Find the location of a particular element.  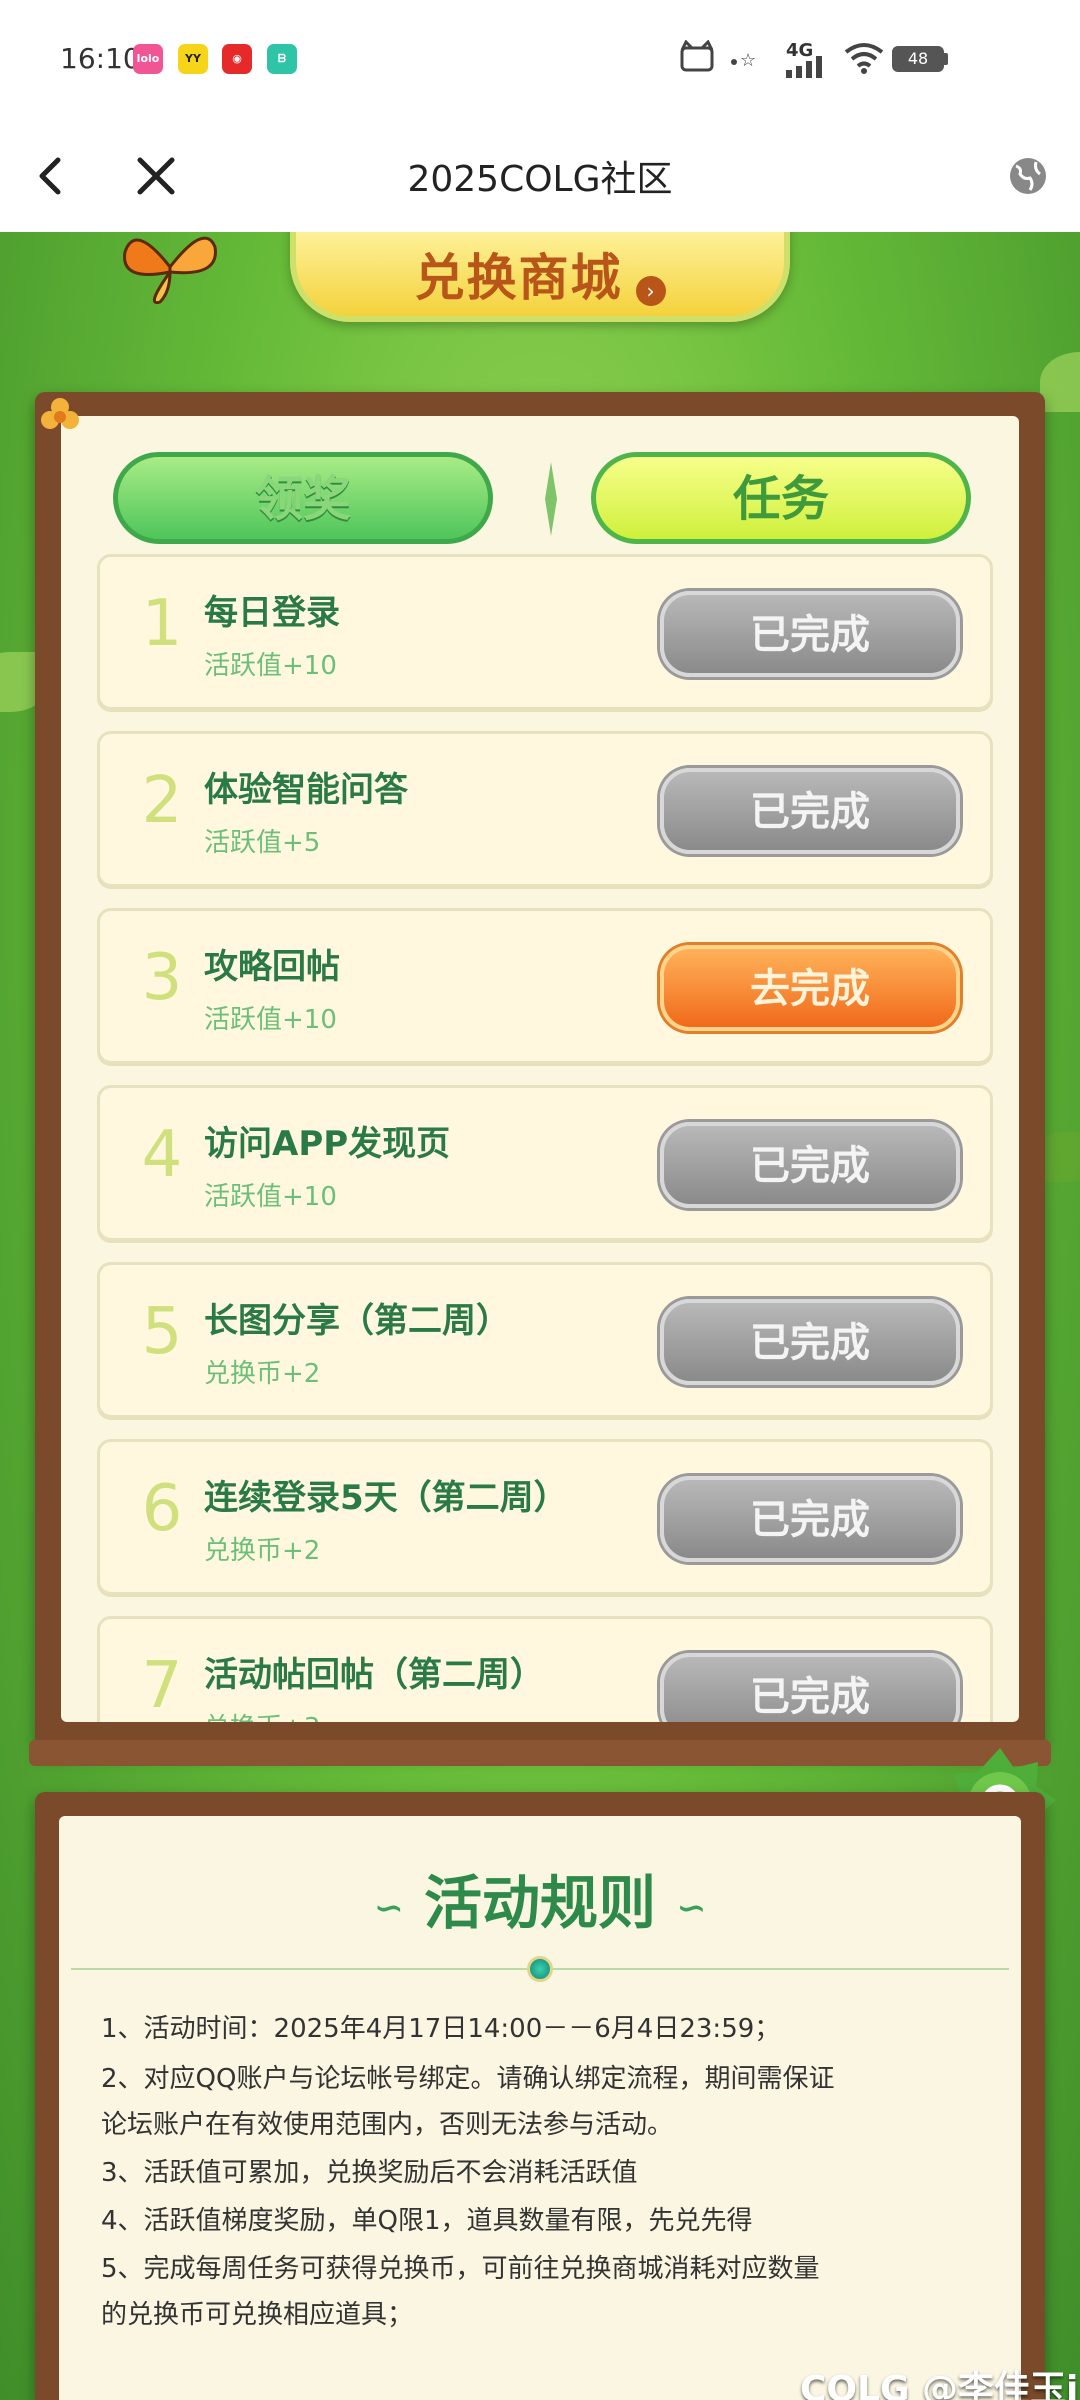

task-title: 攻略回帖 is located at coordinates (272, 967).